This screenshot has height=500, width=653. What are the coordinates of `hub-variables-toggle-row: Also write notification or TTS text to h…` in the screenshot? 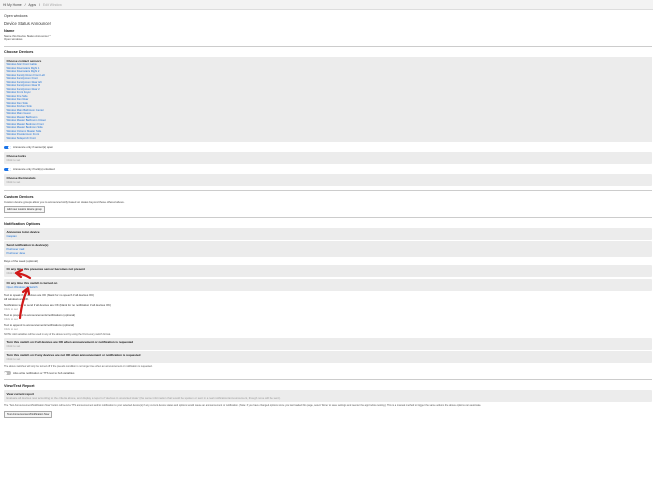 It's located at (328, 373).